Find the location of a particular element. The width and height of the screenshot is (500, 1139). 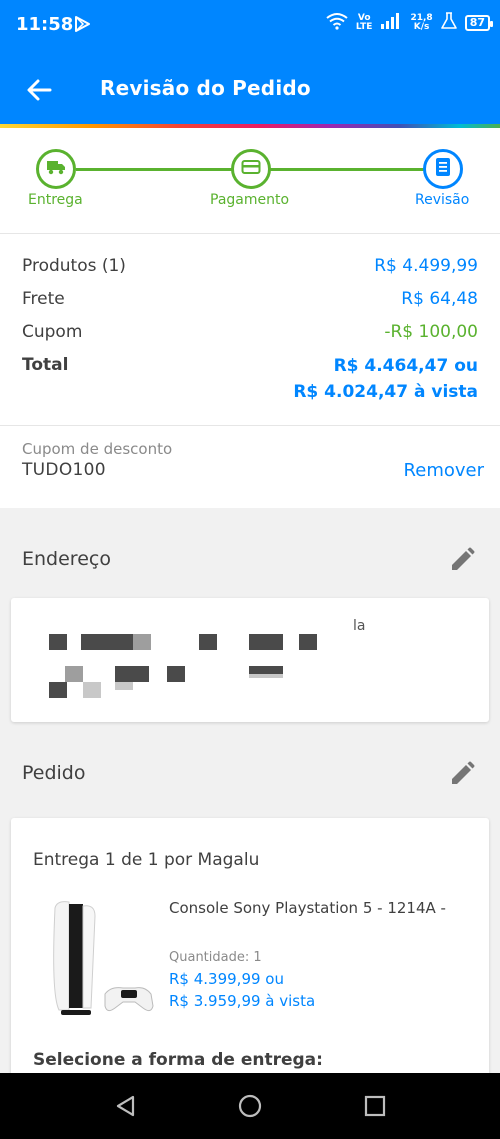

step-review is located at coordinates (443, 169).